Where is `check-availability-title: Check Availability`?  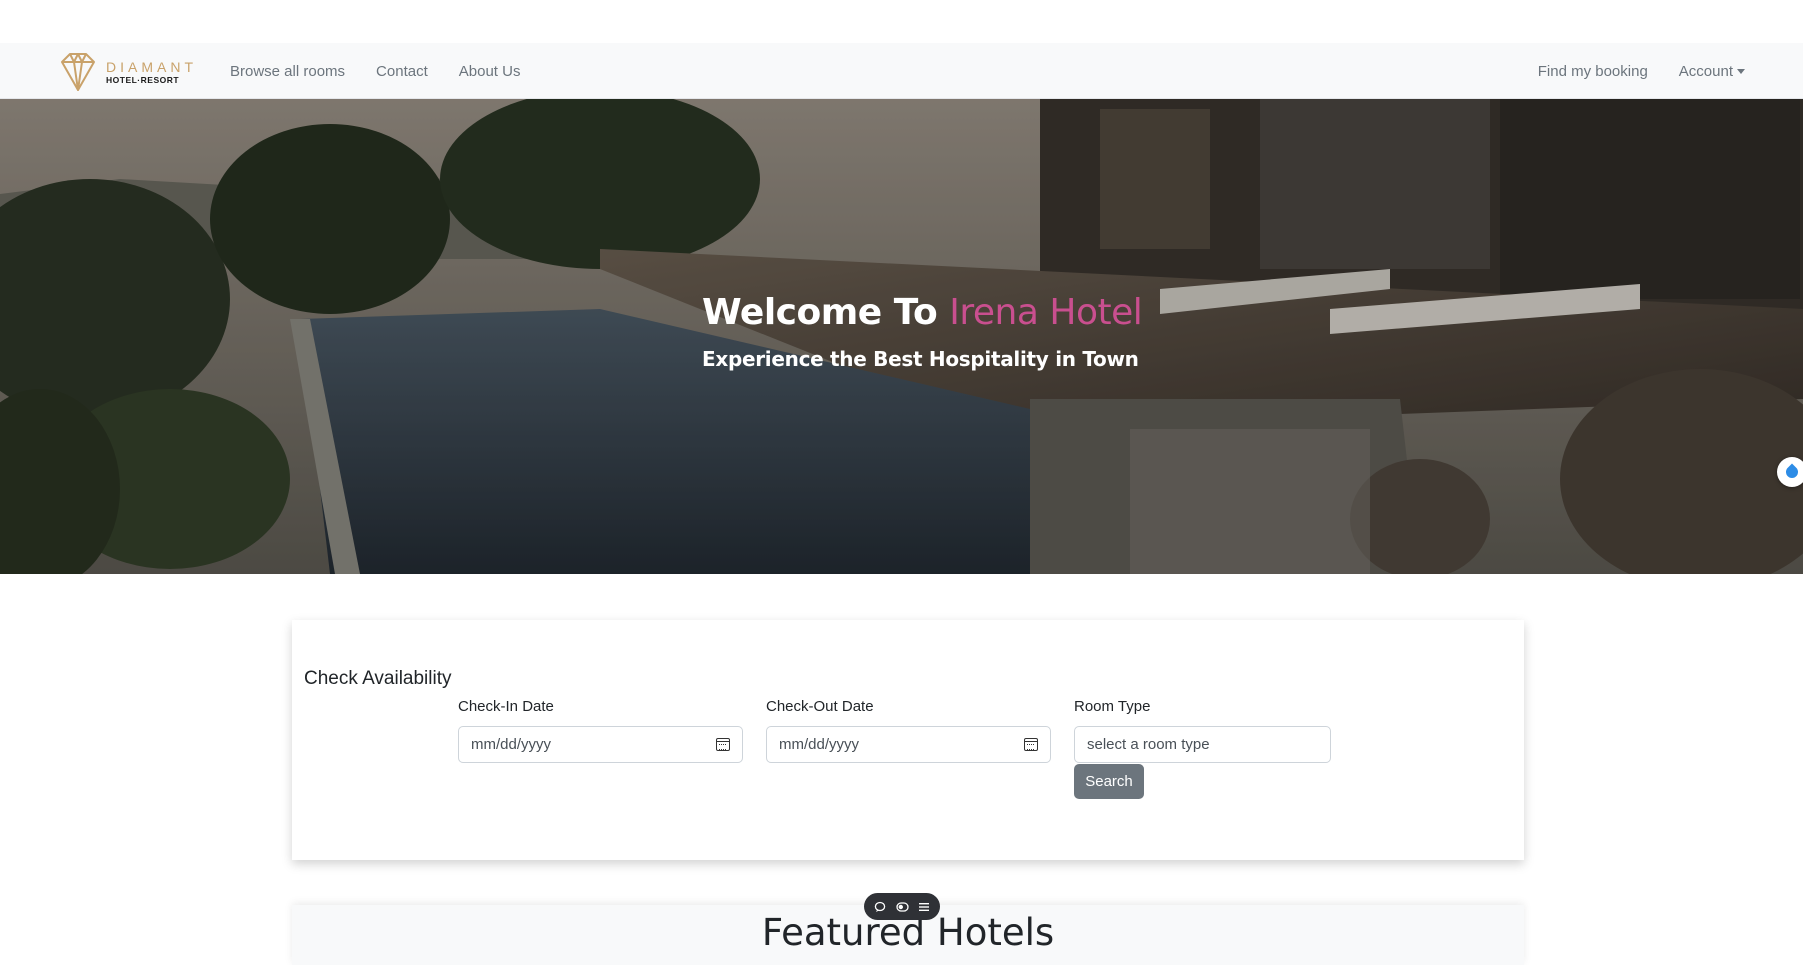 check-availability-title: Check Availability is located at coordinates (378, 678).